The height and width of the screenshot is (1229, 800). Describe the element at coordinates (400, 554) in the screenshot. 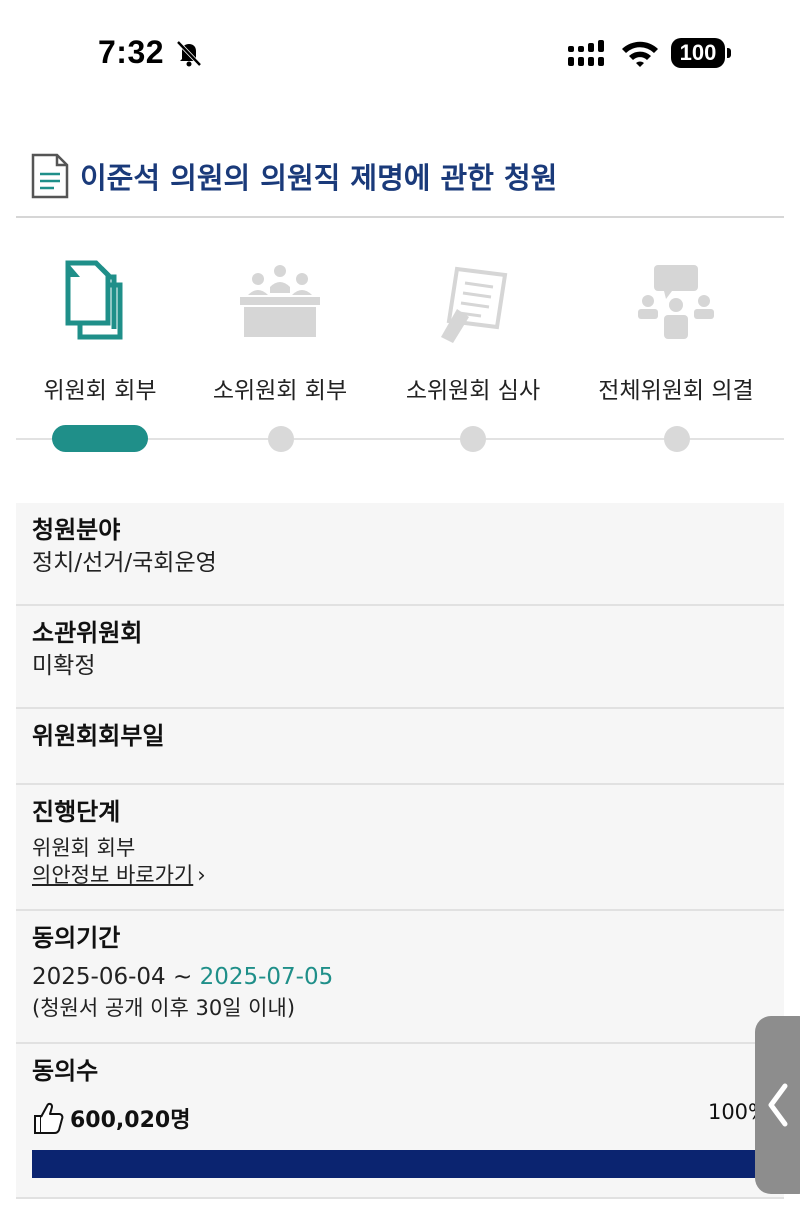

I see `info-row-field: 청원분야 정치/선거/국회운영` at that location.